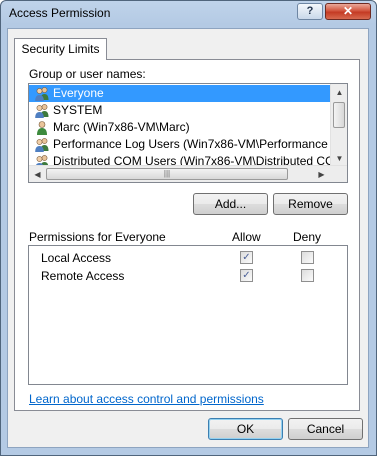  I want to click on window-title: Access Permission, so click(60, 13).